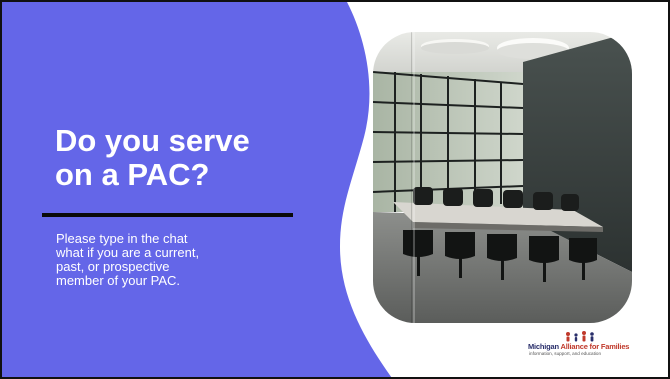 Image resolution: width=670 pixels, height=379 pixels. I want to click on body-line: Please type in the chat, so click(122, 238).